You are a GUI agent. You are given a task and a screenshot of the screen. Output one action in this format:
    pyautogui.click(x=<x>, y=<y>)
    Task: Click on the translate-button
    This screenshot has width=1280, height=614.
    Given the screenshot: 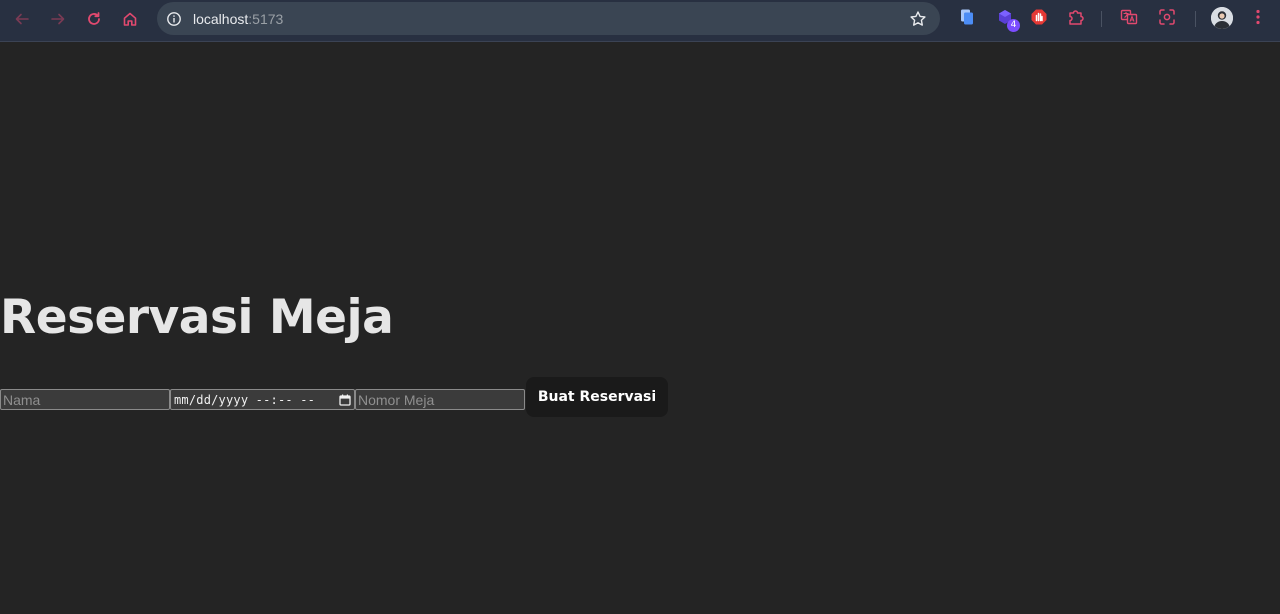 What is the action you would take?
    pyautogui.click(x=1129, y=19)
    